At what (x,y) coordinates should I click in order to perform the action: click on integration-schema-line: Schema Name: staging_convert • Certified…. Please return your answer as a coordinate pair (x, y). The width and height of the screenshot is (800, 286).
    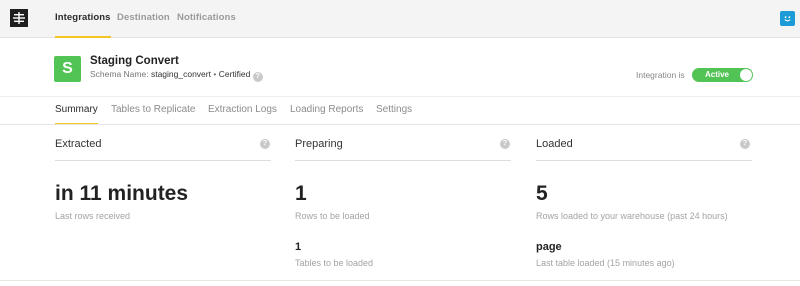
    Looking at the image, I should click on (176, 75).